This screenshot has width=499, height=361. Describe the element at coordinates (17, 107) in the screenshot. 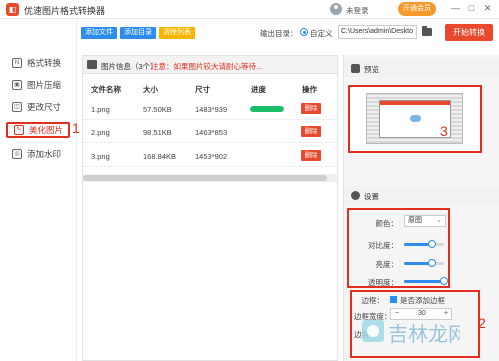

I see `resize-icon: ◫` at that location.